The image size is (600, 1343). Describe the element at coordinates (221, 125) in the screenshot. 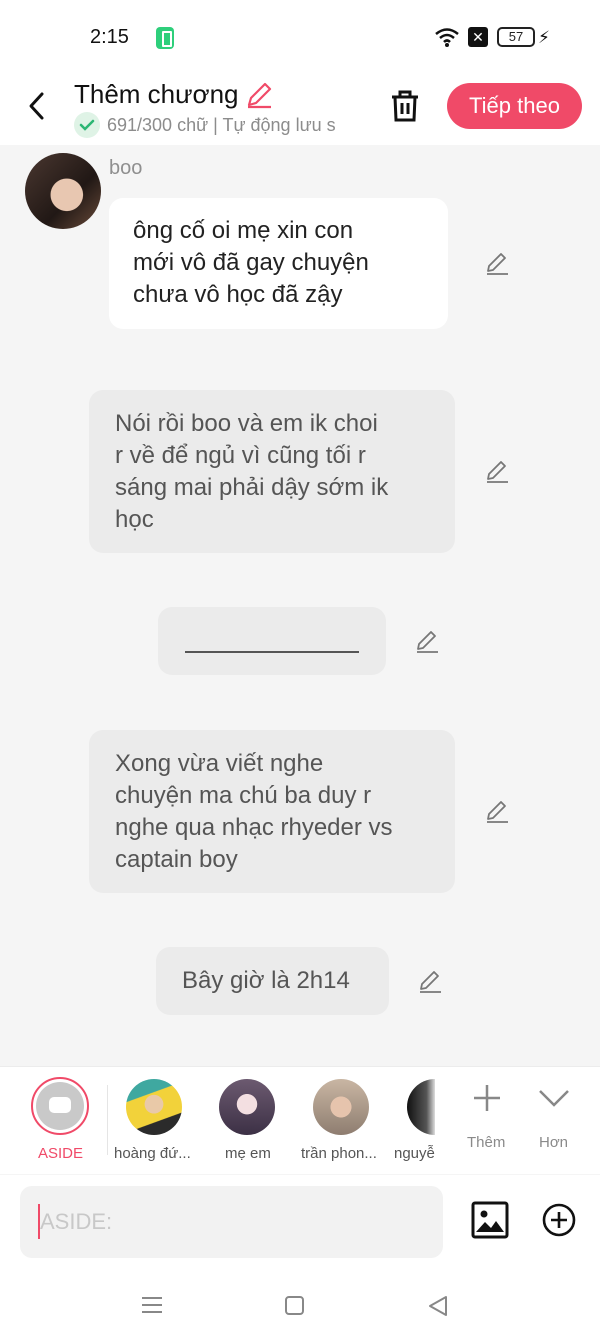

I see `word-count-status: 691/300 chữ | Tự động lưu s` at that location.